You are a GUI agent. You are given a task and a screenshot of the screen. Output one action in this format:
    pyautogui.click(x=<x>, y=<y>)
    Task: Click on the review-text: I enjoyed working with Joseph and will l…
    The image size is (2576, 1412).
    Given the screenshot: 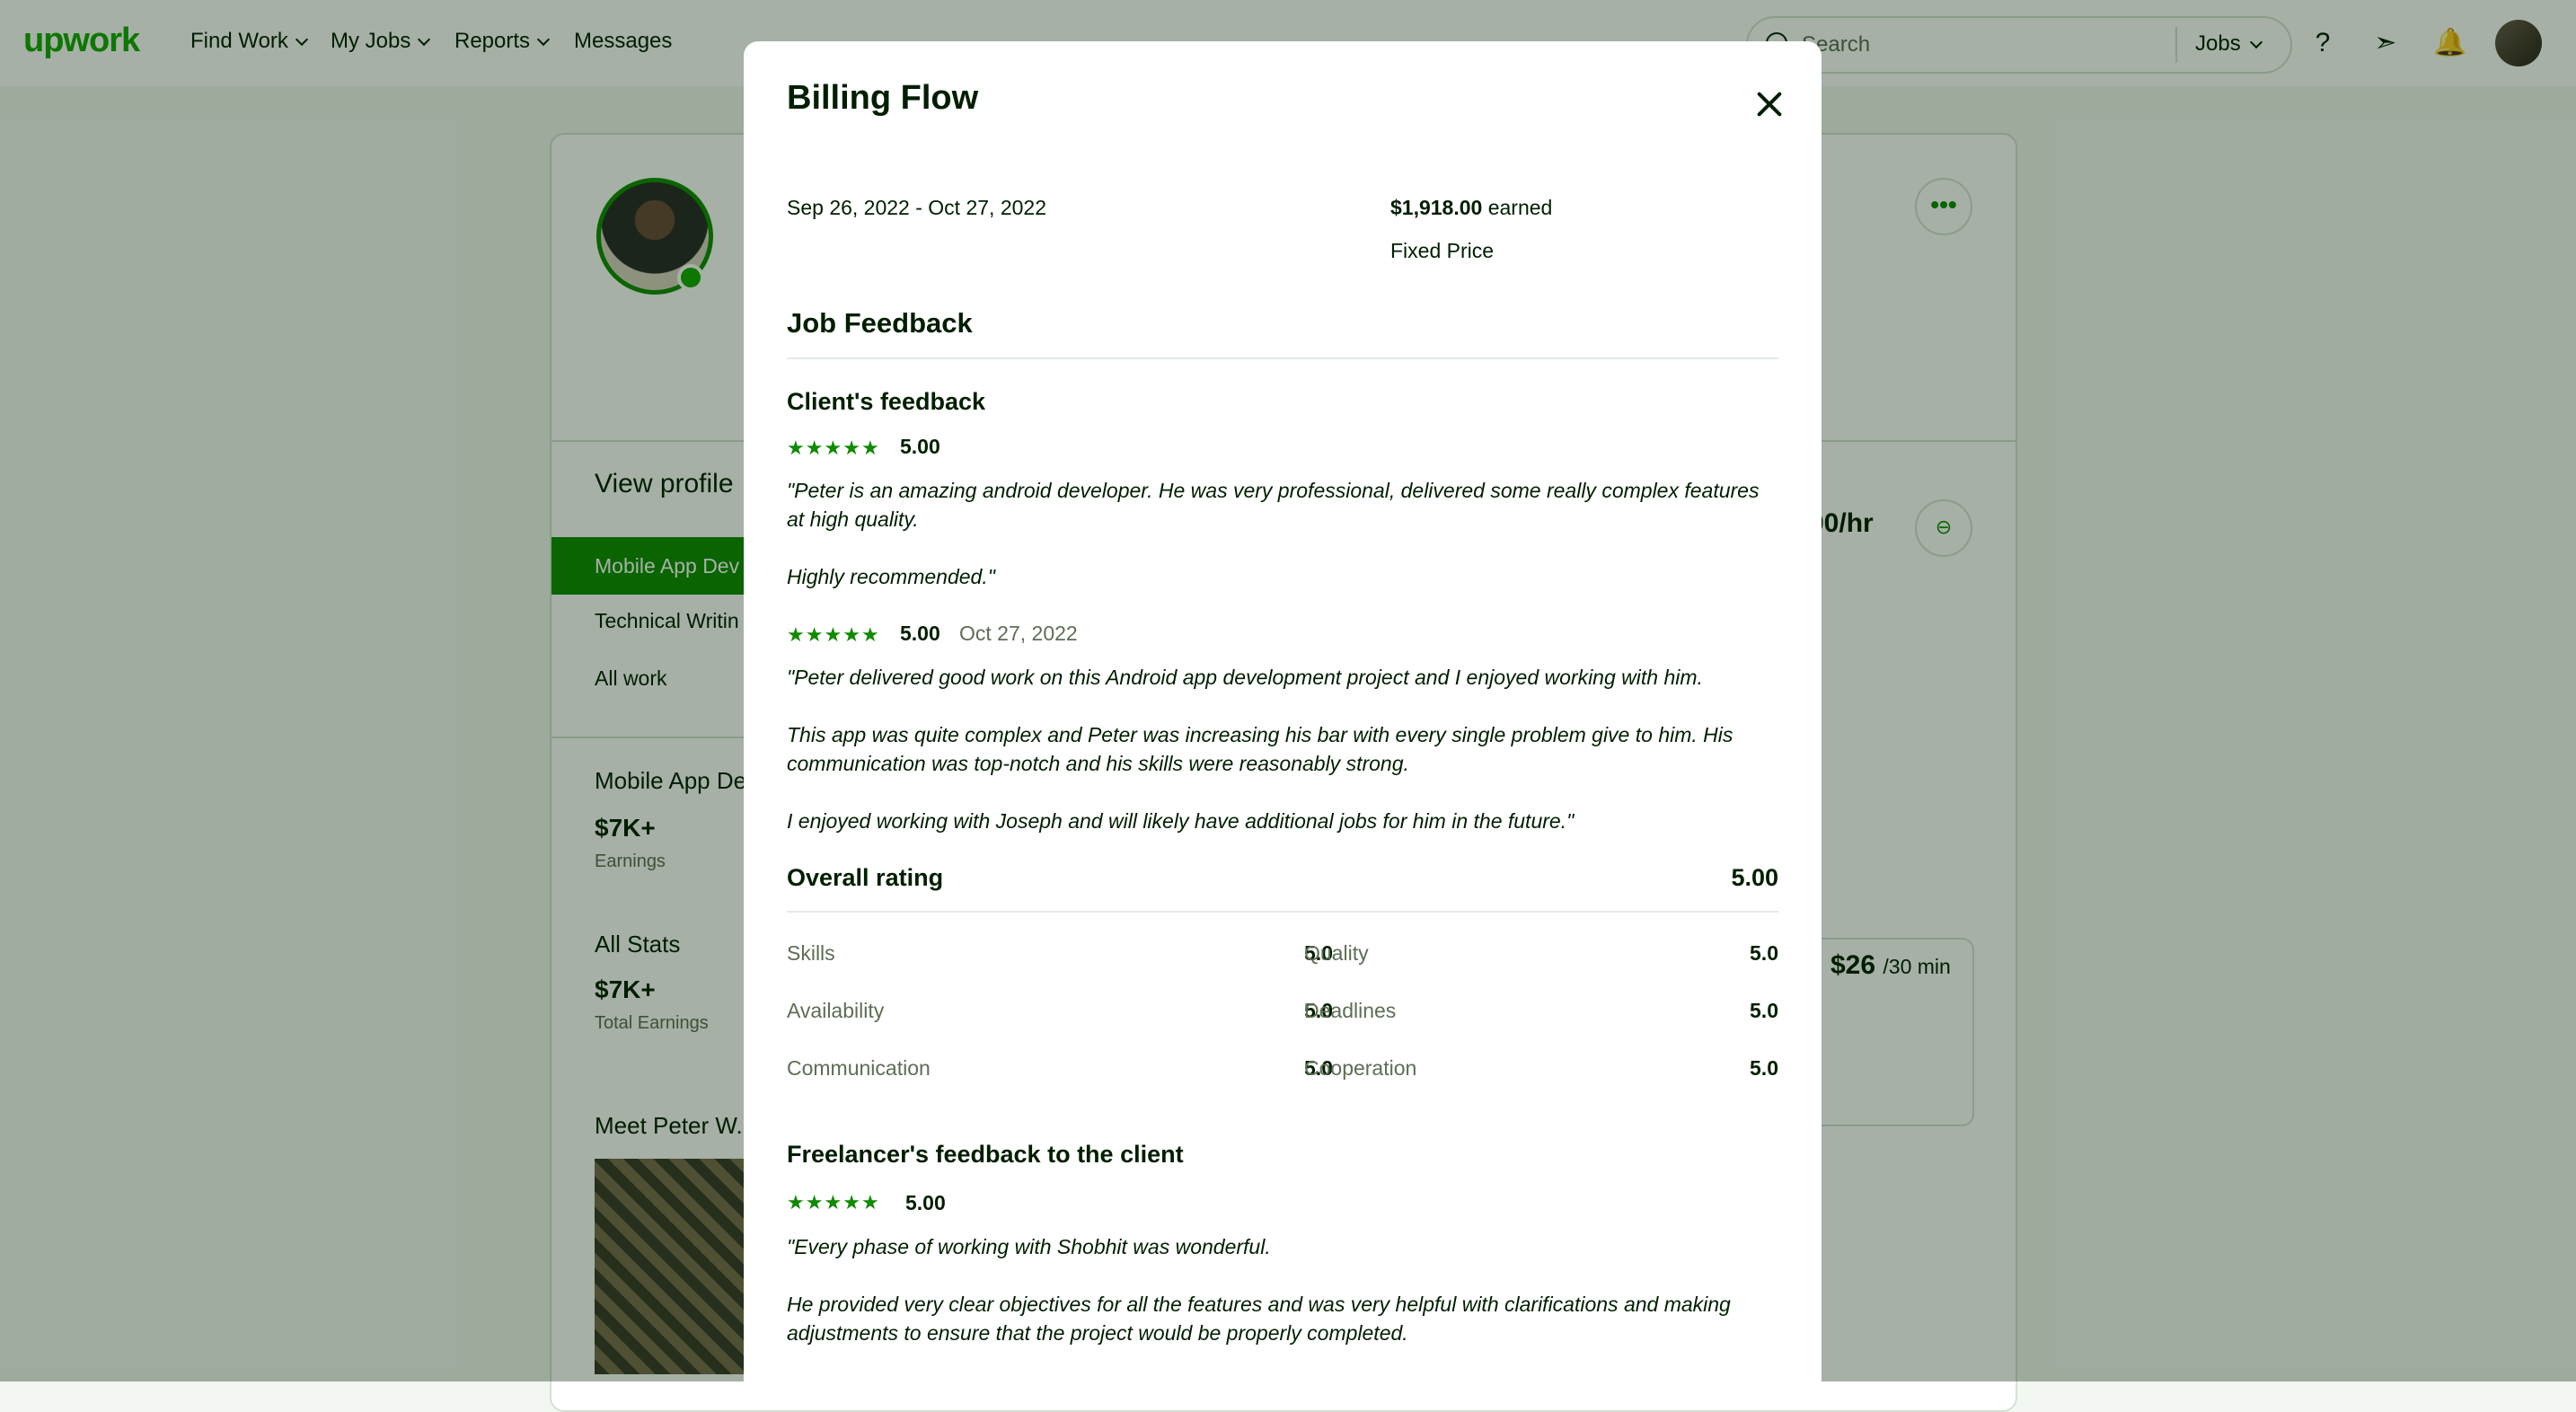 What is the action you would take?
    pyautogui.click(x=1181, y=821)
    